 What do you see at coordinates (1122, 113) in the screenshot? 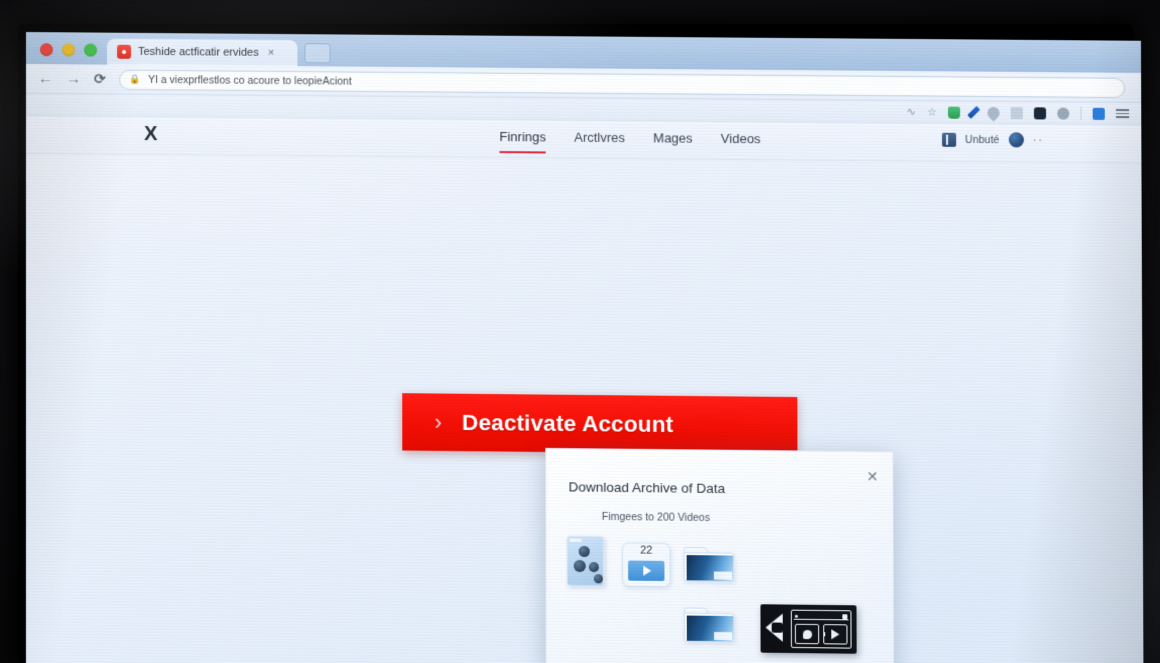
I see `hamburger-menu-icon` at bounding box center [1122, 113].